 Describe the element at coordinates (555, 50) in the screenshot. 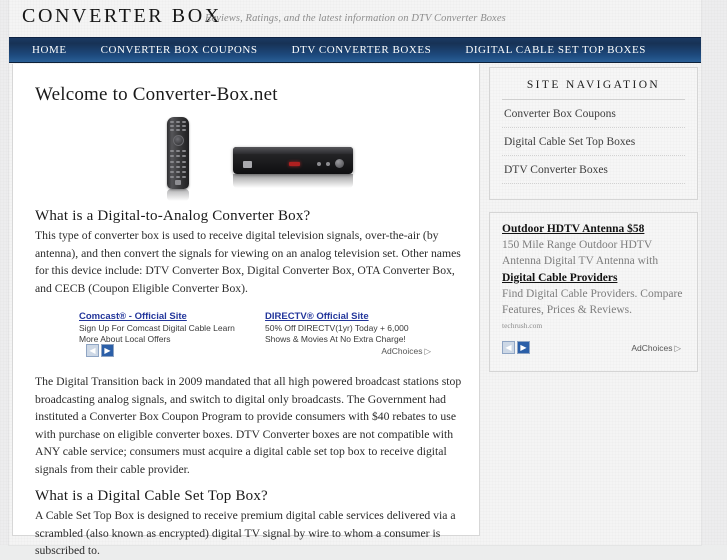

I see `nav-item-digital-cable-set-top-boxes: DIGITAL CABLE SET TOP BOXES` at that location.